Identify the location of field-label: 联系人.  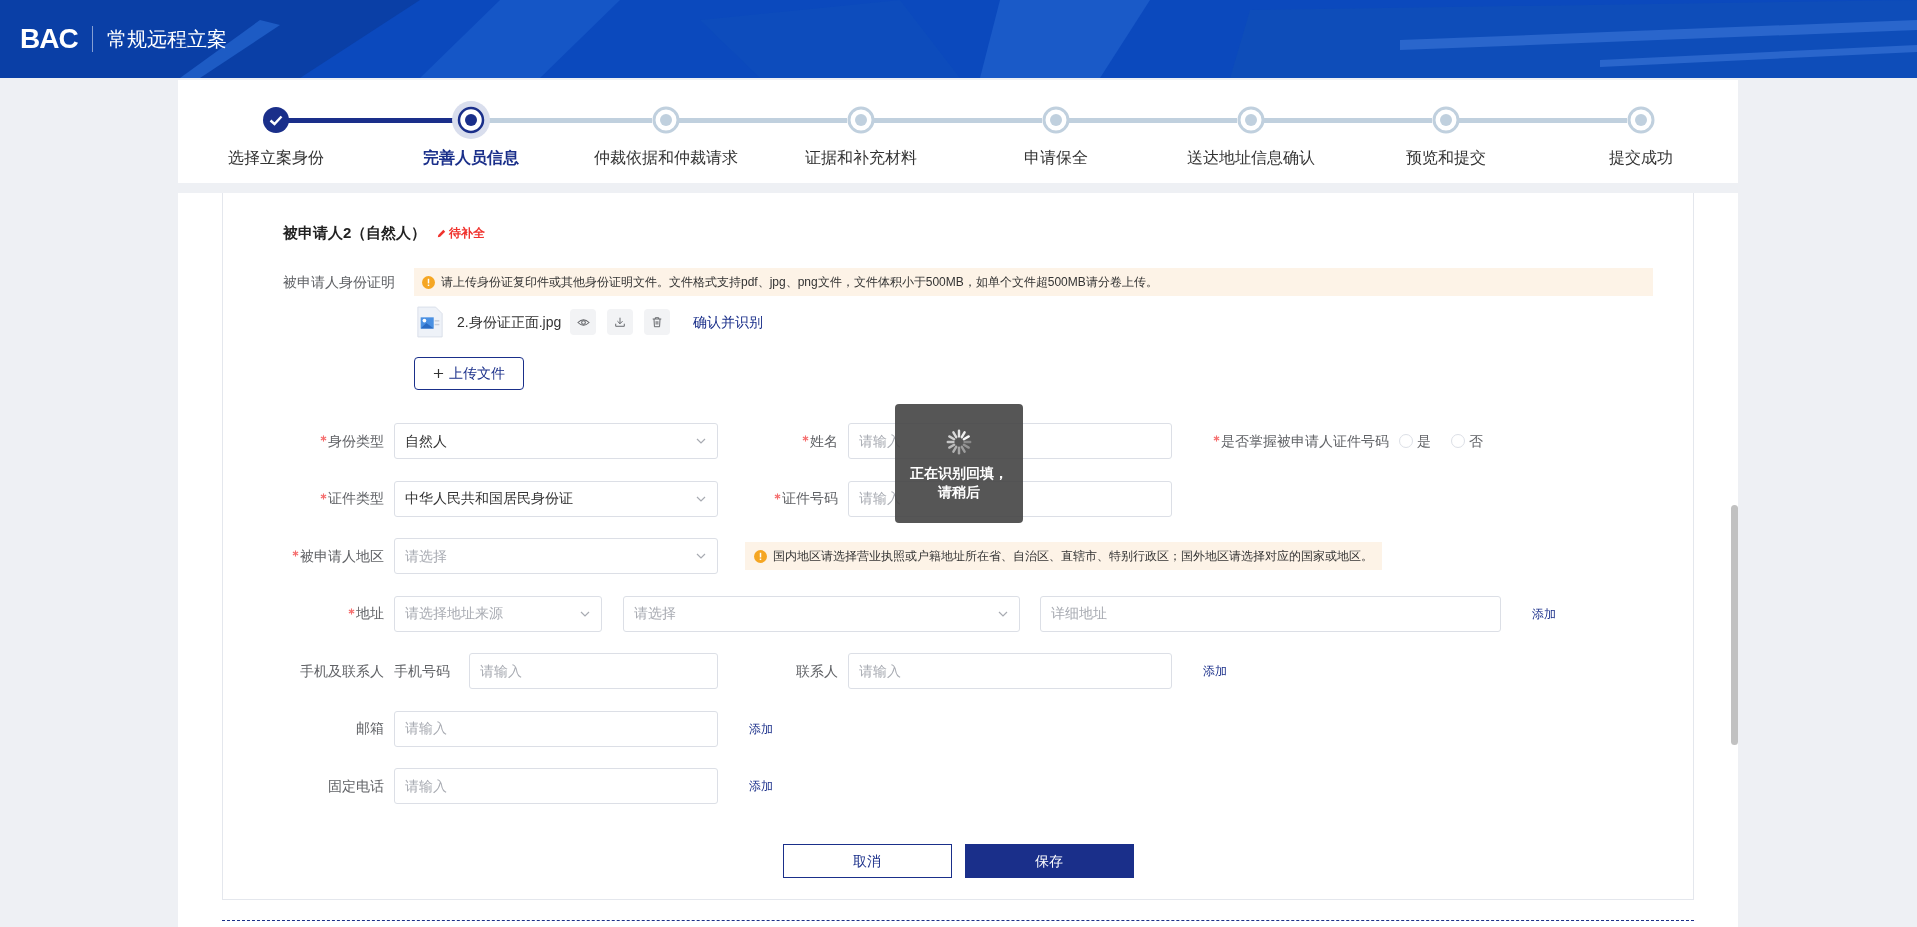
(817, 671).